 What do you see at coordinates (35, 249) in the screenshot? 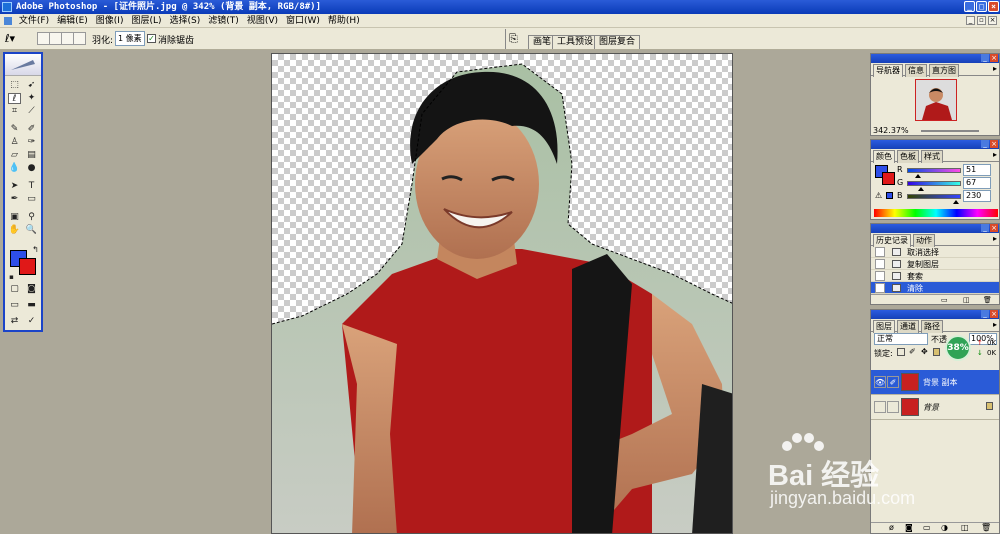
I see `swap-colors-icon: ↰` at bounding box center [35, 249].